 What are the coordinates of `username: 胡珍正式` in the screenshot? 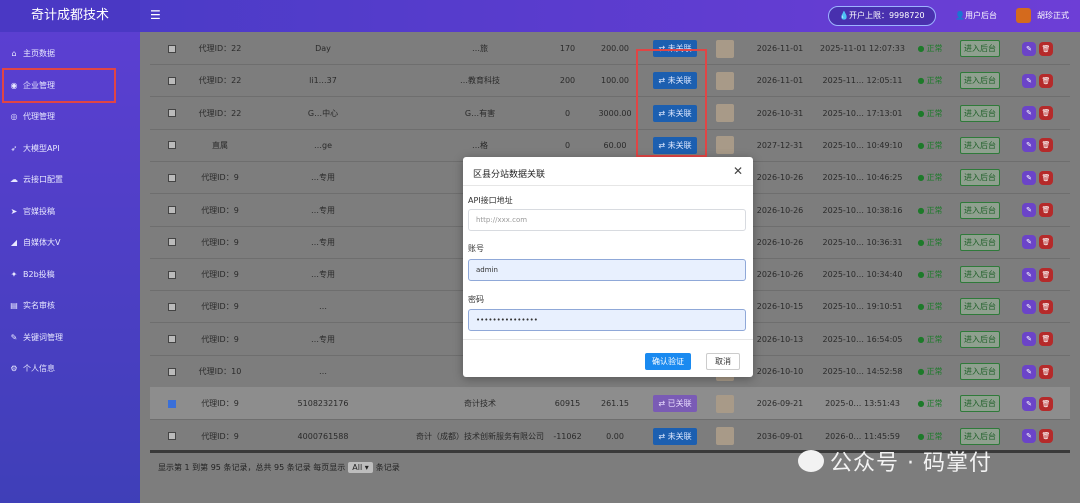 It's located at (1053, 15).